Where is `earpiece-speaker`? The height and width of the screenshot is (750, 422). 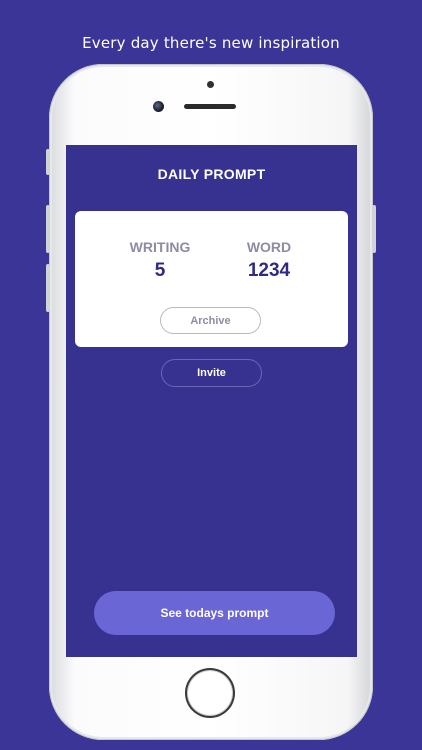
earpiece-speaker is located at coordinates (210, 106).